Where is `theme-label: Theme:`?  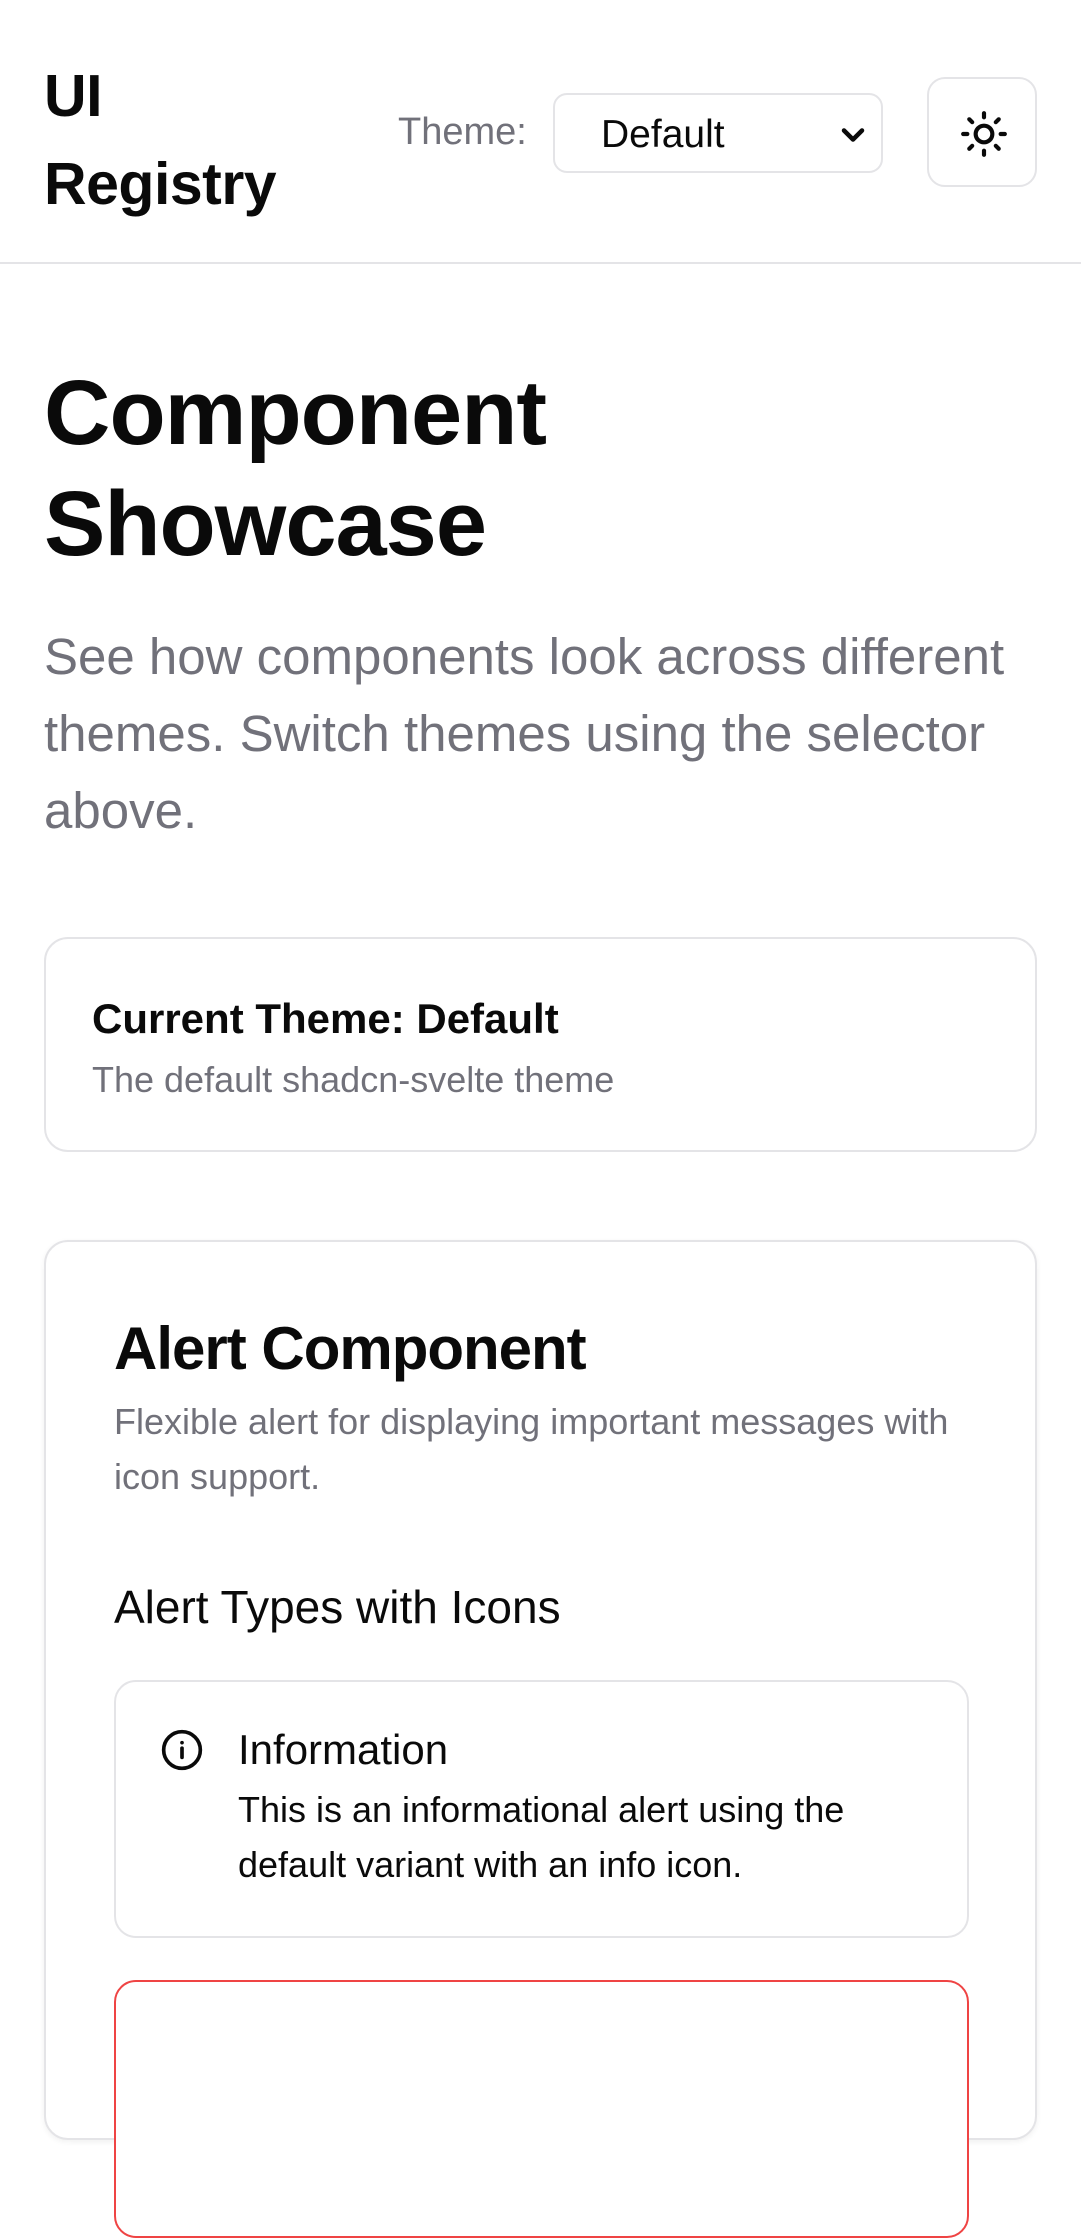 theme-label: Theme: is located at coordinates (462, 132).